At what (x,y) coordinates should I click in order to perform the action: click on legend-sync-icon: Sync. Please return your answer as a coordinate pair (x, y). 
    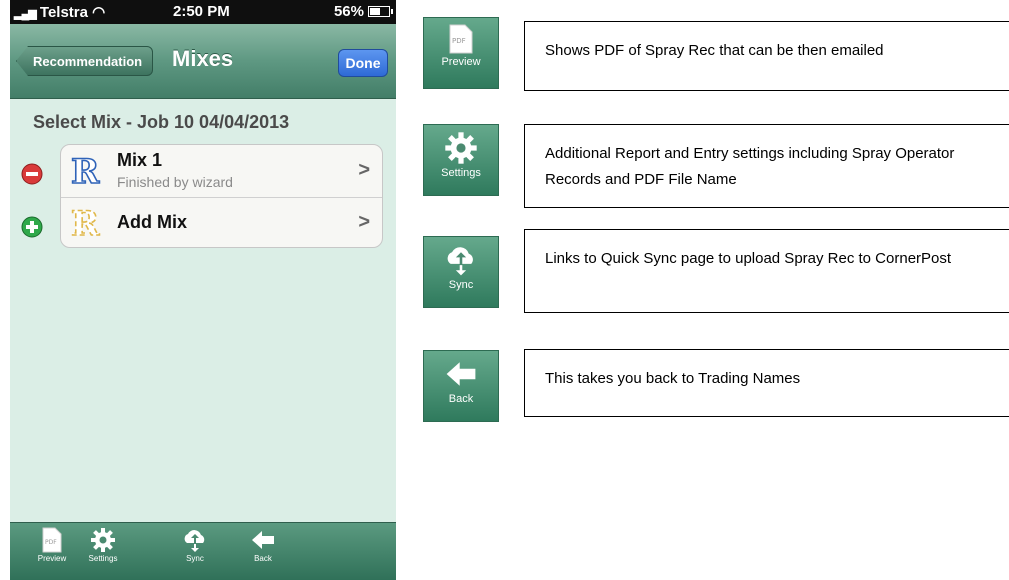
    Looking at the image, I should click on (461, 272).